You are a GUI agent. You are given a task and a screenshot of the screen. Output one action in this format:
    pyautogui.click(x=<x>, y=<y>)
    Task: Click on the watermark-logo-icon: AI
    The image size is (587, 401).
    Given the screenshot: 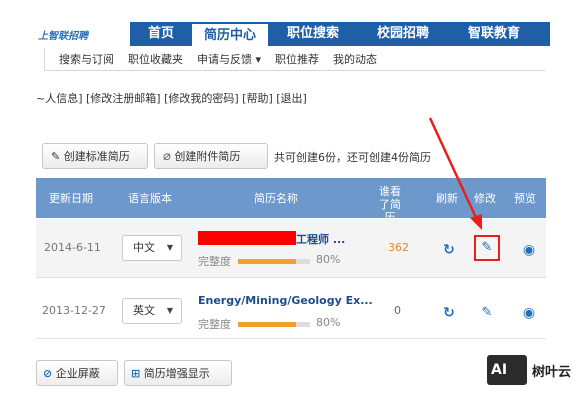 What is the action you would take?
    pyautogui.click(x=507, y=370)
    